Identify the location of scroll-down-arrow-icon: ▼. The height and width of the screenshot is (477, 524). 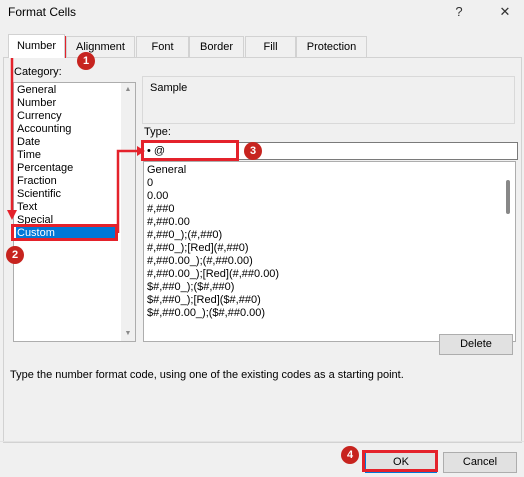
(128, 334).